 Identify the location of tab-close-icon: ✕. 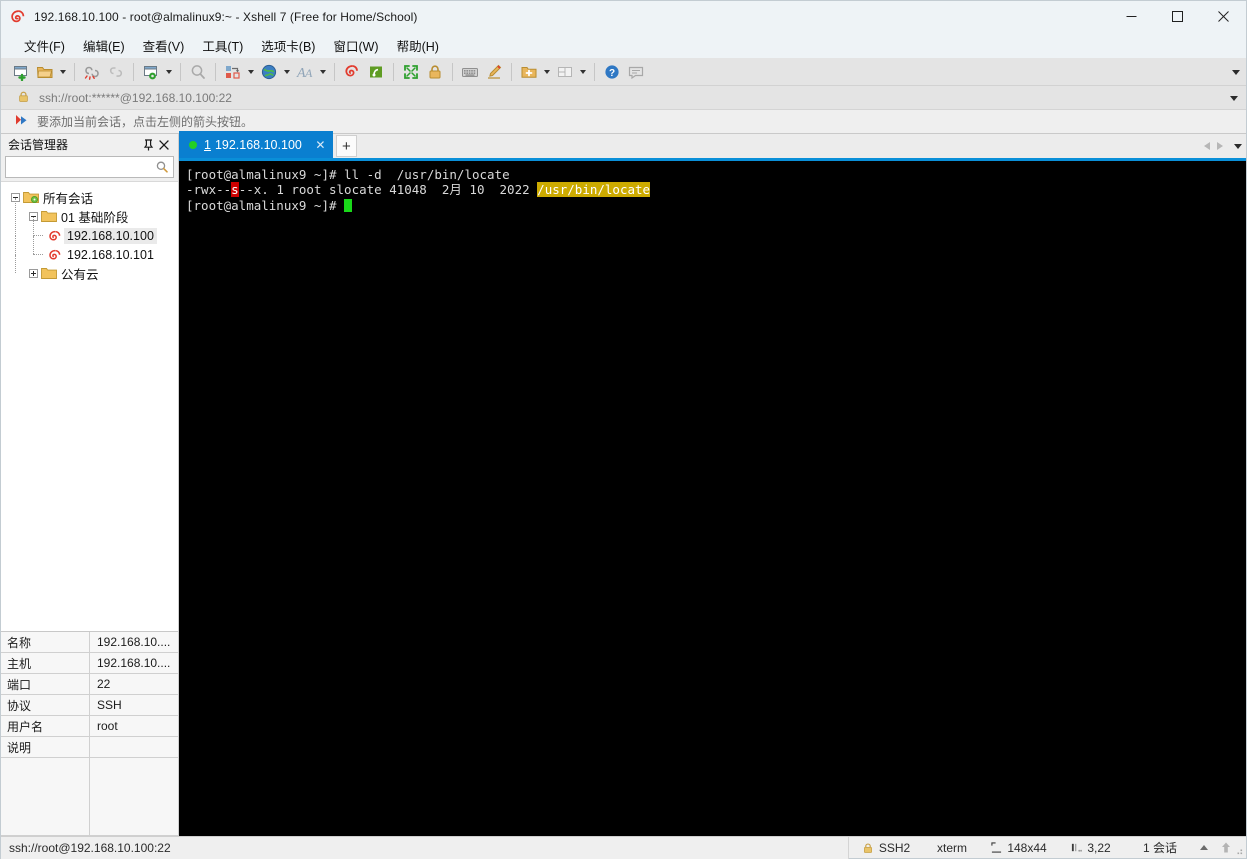
(320, 144).